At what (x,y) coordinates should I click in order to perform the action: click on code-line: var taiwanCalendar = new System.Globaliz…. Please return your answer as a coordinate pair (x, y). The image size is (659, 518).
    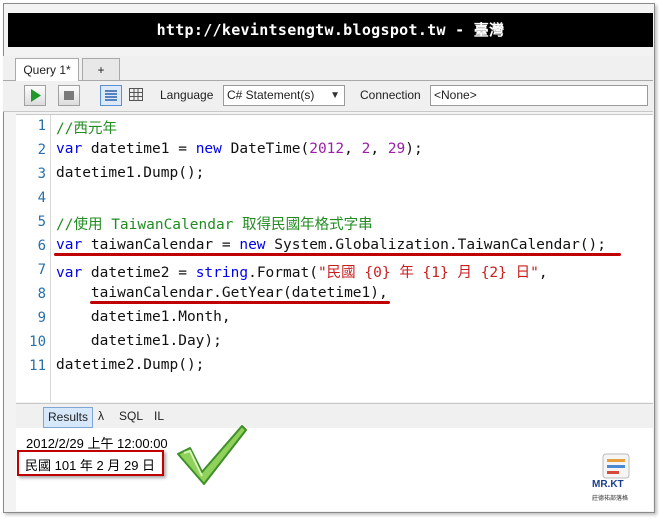
    Looking at the image, I should click on (331, 245).